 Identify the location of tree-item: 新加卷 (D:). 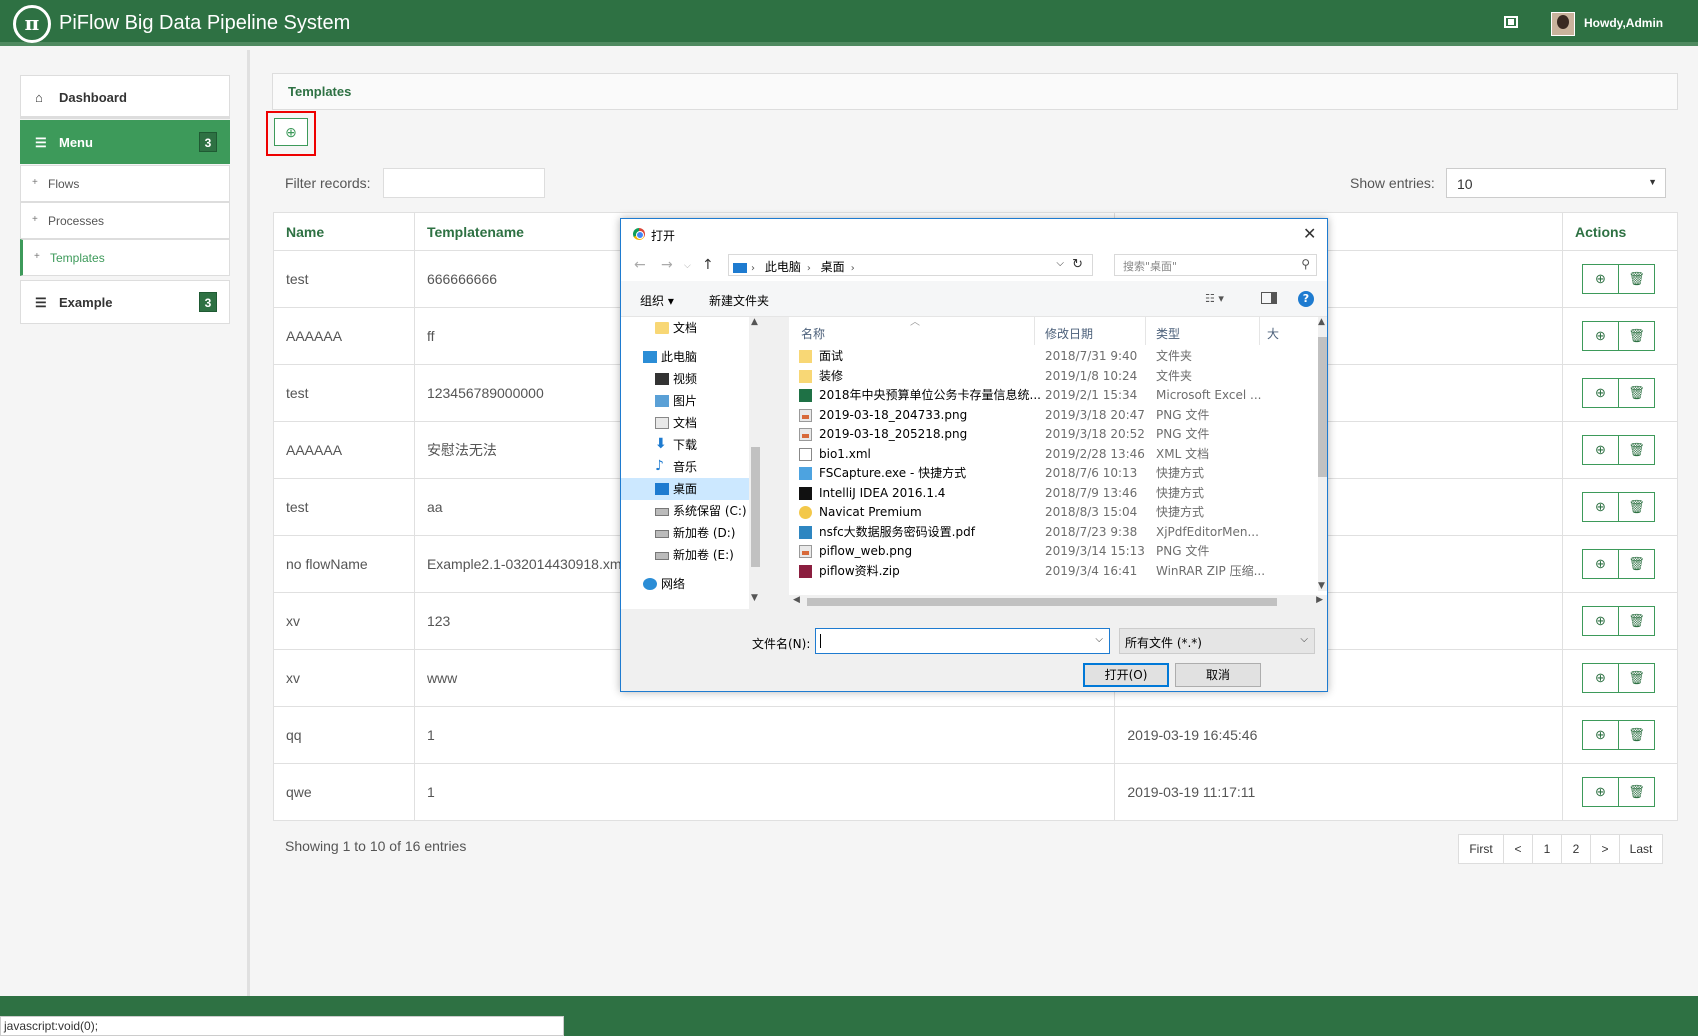
(691, 533).